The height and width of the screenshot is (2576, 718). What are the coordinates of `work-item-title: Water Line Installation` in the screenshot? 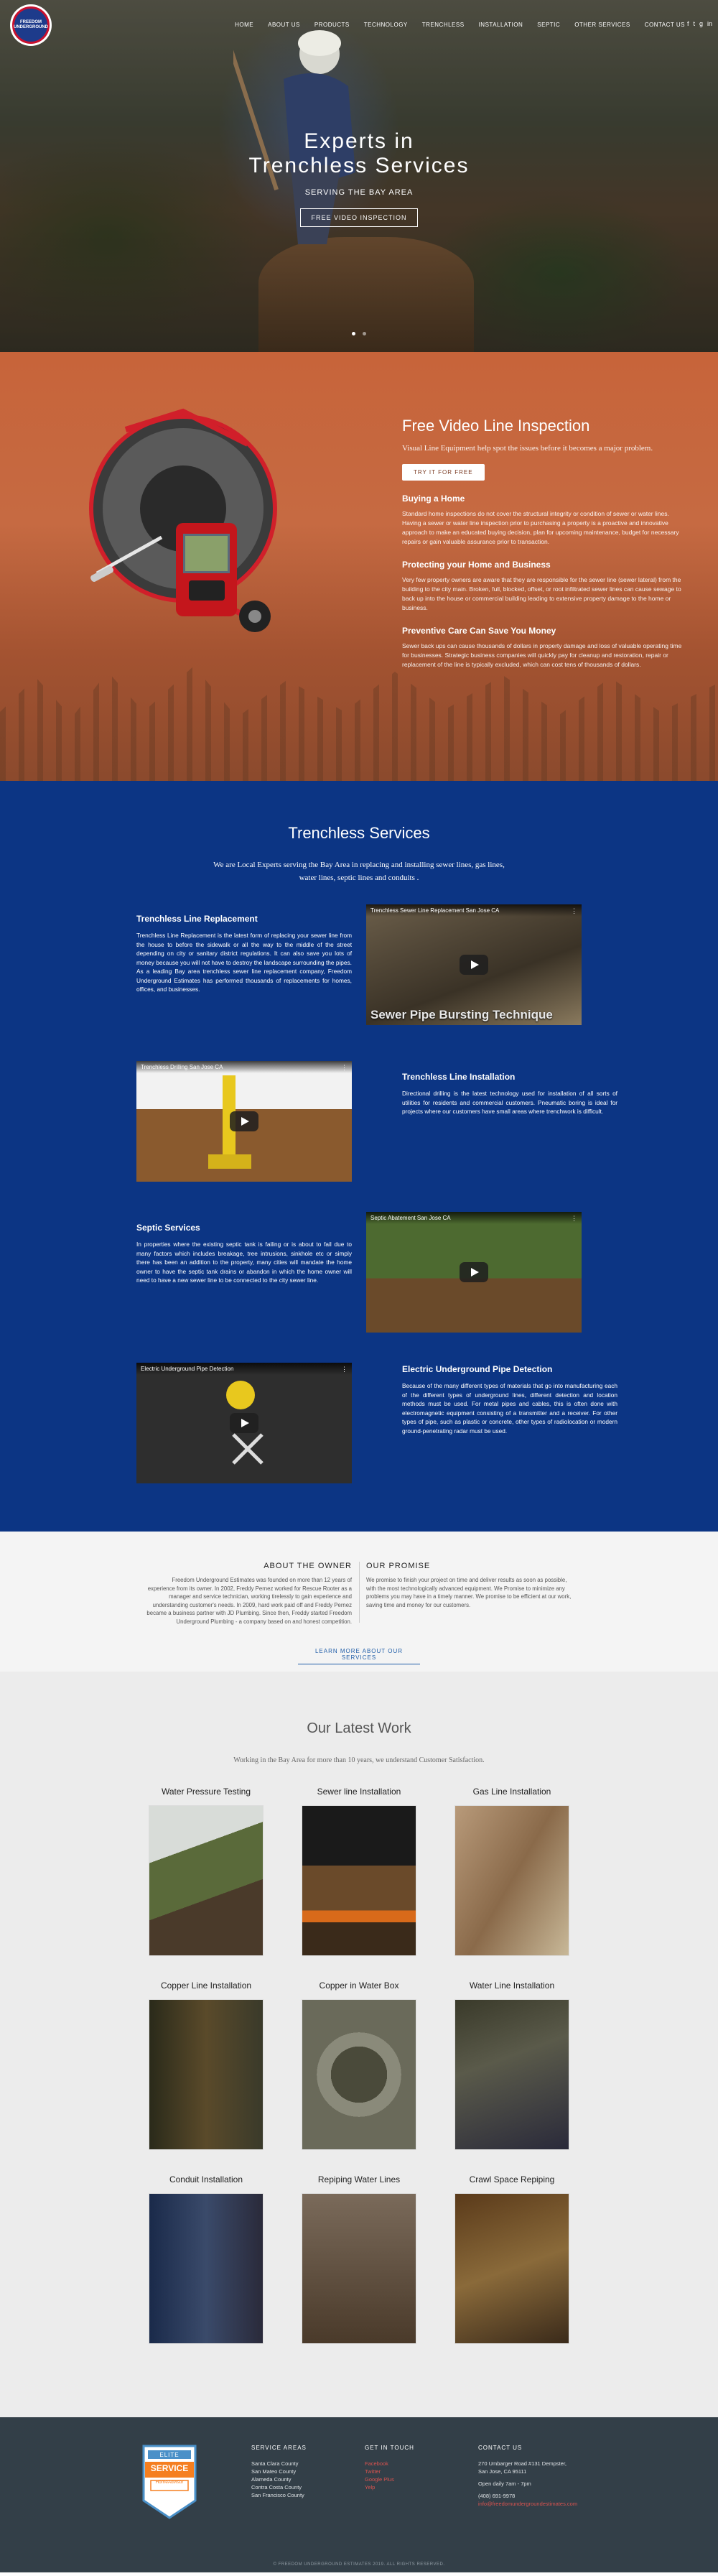 It's located at (512, 1985).